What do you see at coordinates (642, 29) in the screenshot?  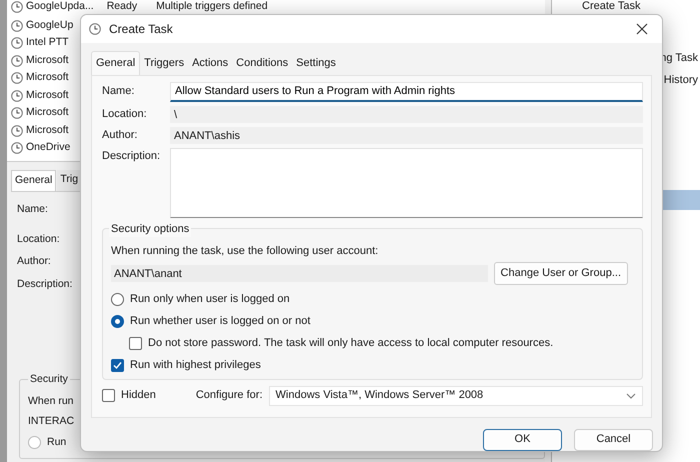 I see `close-icon` at bounding box center [642, 29].